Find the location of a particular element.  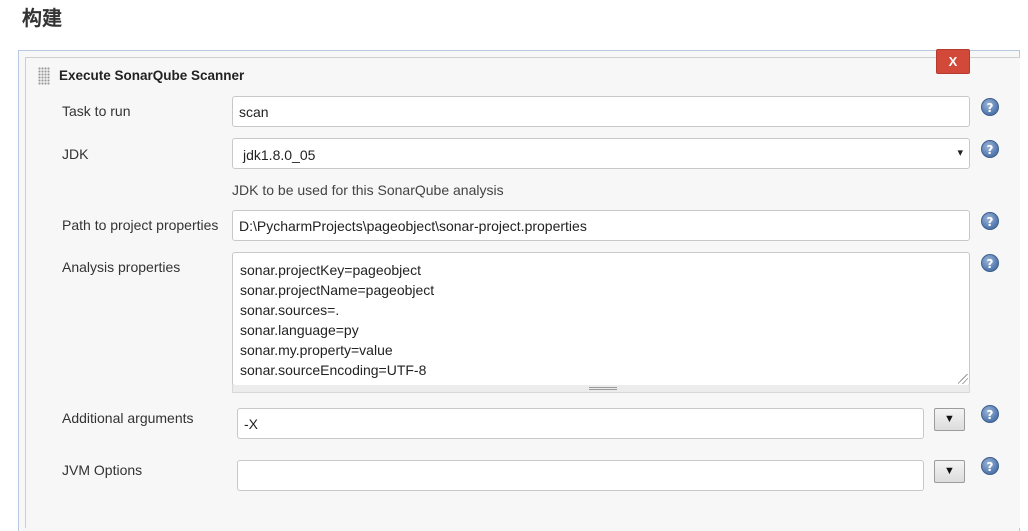

textarea-resize-handle is located at coordinates (601, 389).